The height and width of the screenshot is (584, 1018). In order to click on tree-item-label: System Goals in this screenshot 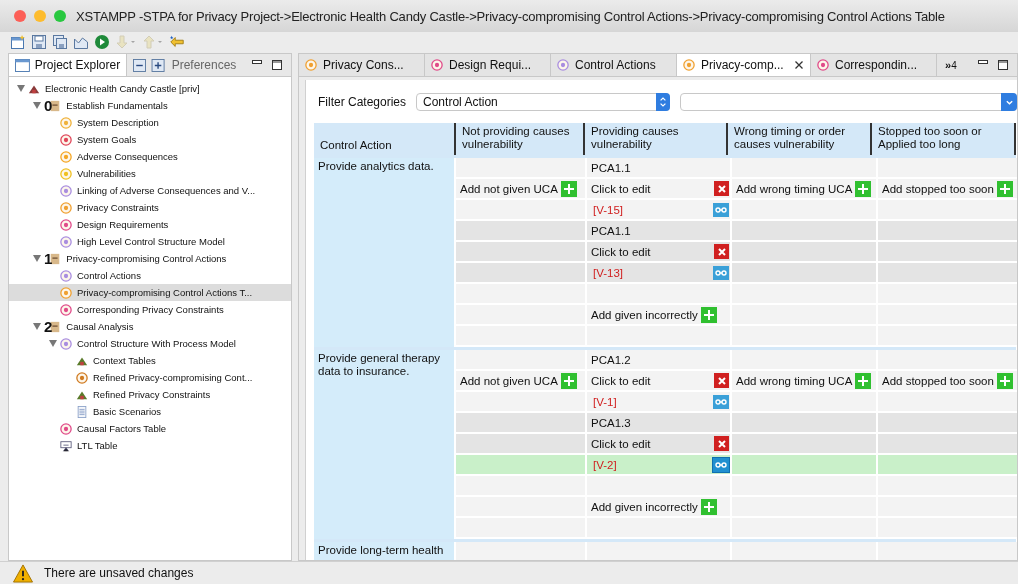, I will do `click(107, 139)`.